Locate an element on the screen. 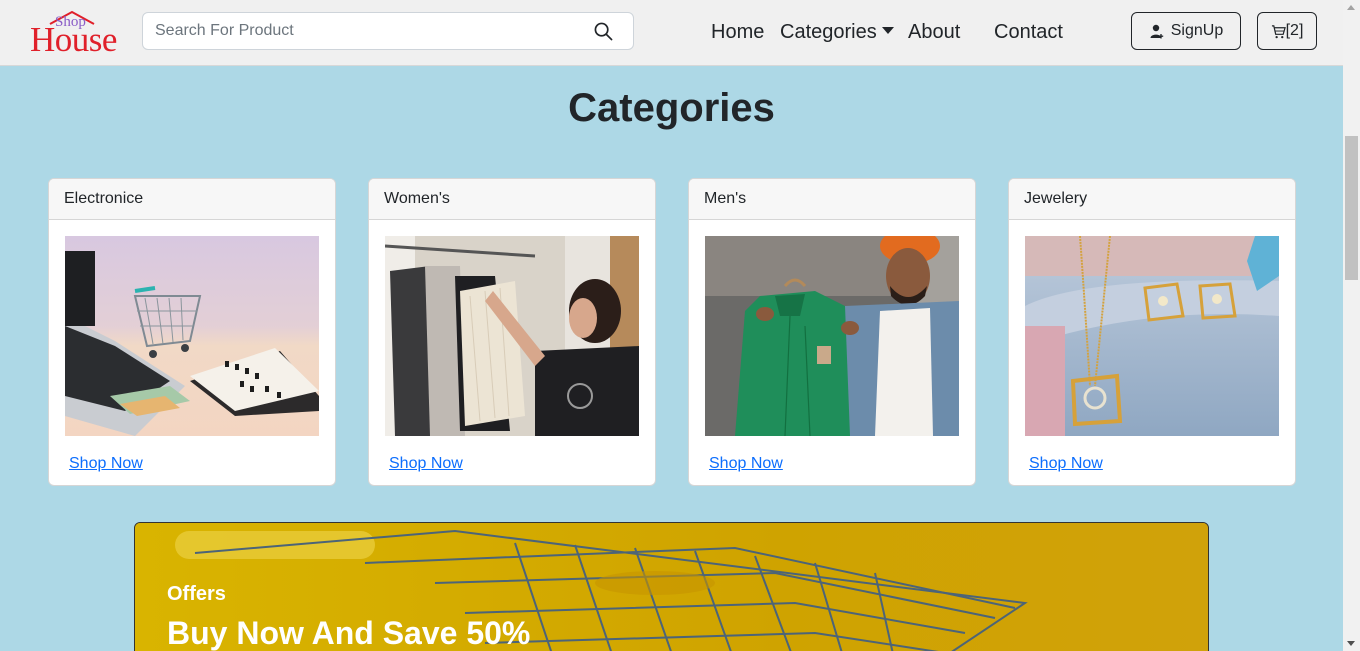  caret-down-icon is located at coordinates (887, 30).